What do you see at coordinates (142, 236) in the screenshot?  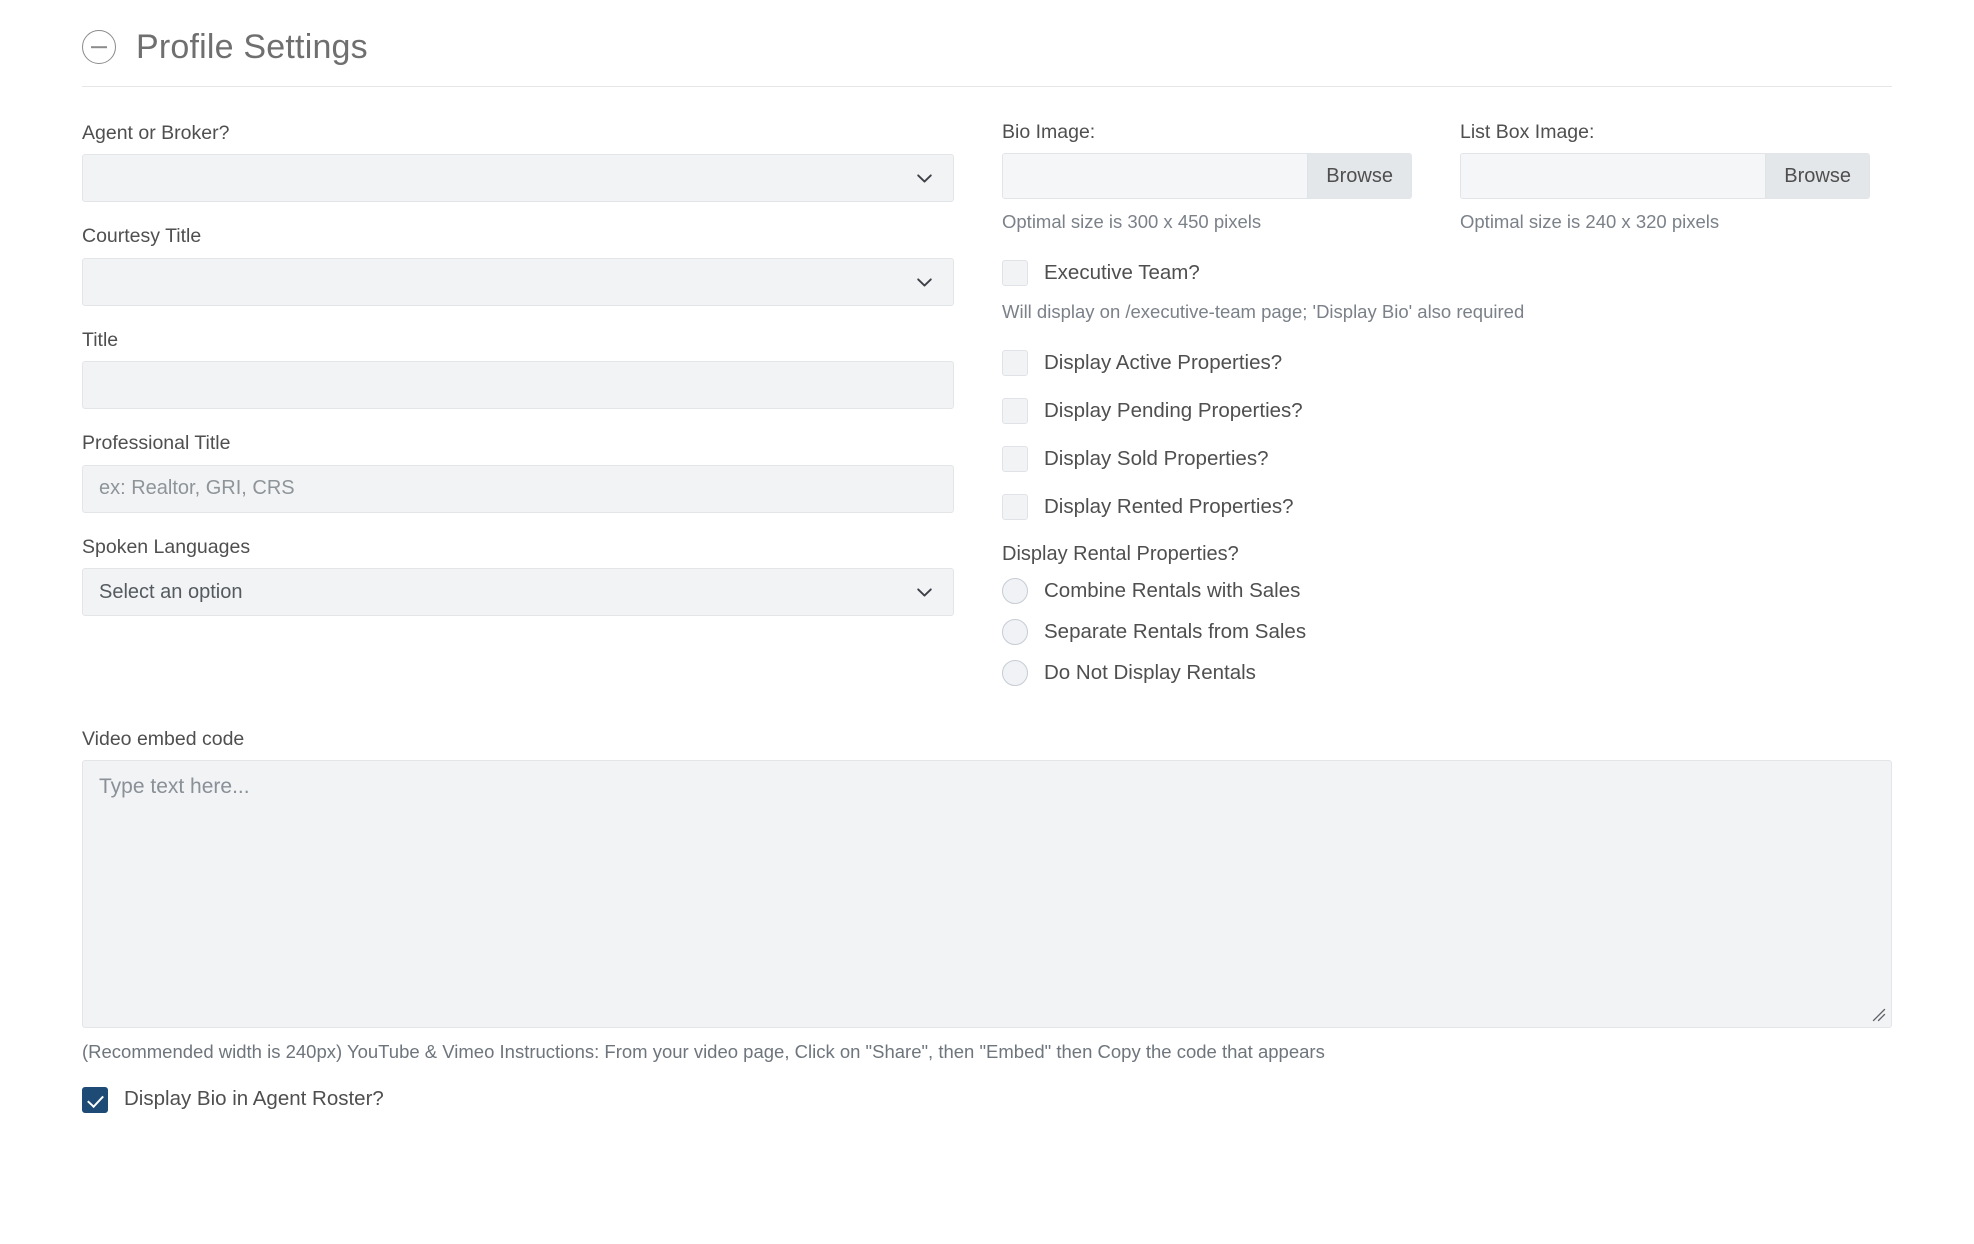 I see `courtesy-title-label: Courtesy Title` at bounding box center [142, 236].